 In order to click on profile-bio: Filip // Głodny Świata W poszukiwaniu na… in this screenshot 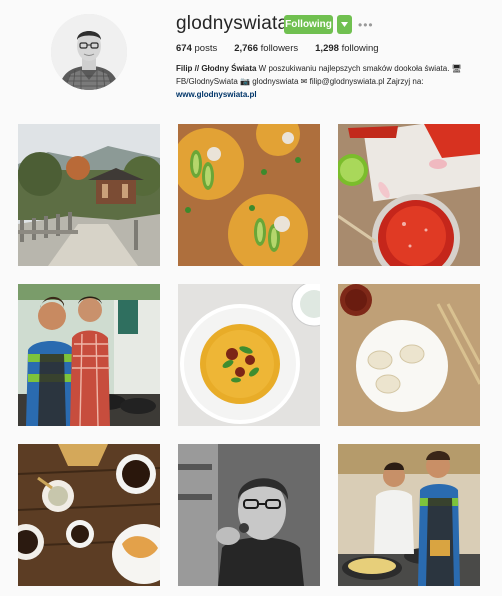, I will do `click(336, 81)`.